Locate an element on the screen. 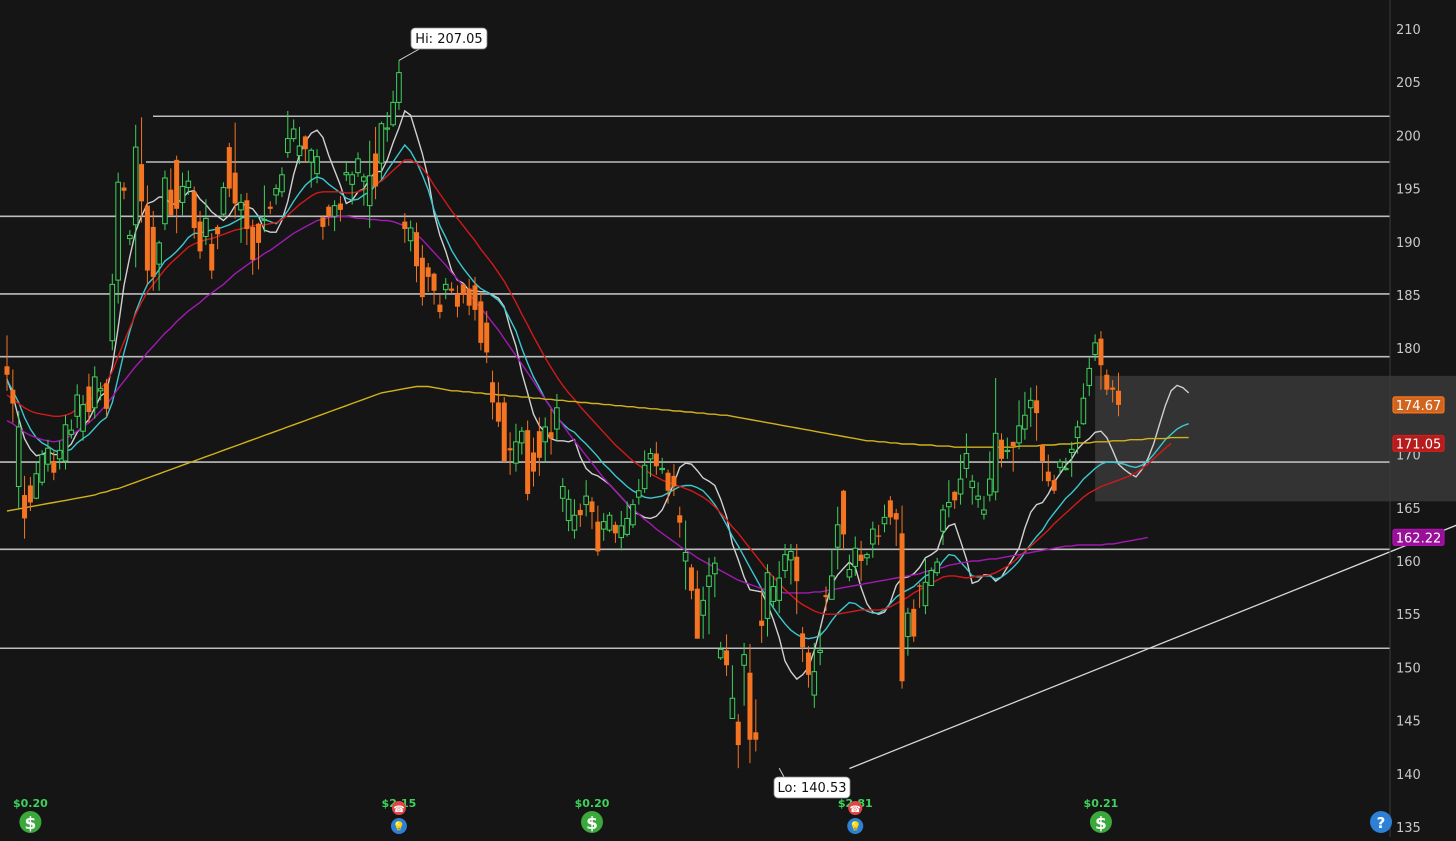 This screenshot has width=1456, height=841. y-tick-label: 180 is located at coordinates (1408, 349).